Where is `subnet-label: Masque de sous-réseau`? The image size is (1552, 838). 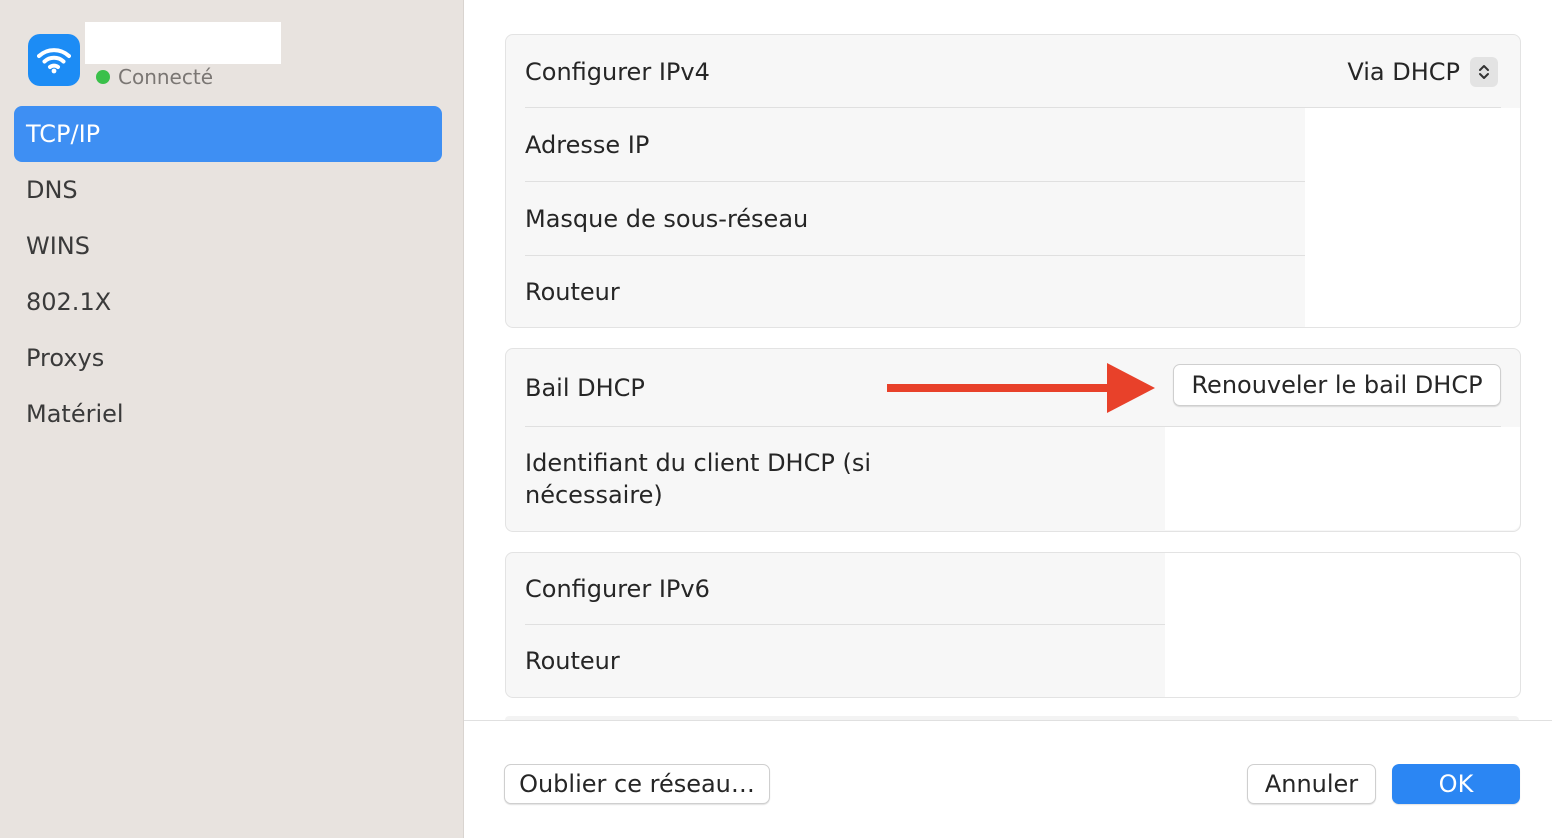
subnet-label: Masque de sous-réseau is located at coordinates (667, 219).